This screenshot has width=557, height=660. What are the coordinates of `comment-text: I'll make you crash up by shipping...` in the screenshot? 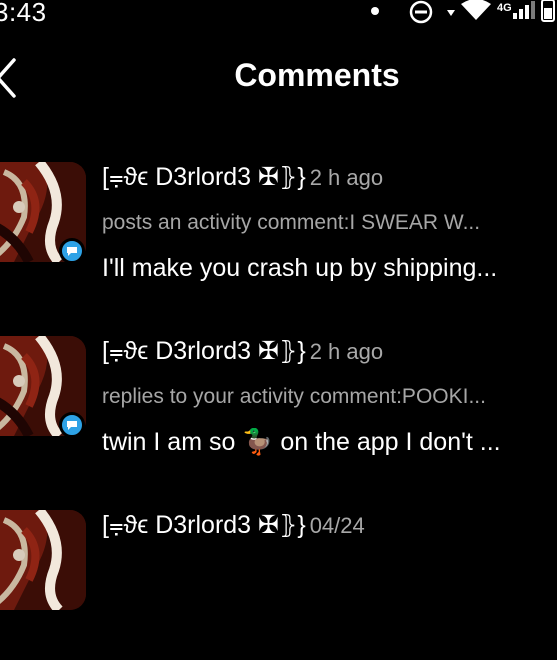 It's located at (300, 268).